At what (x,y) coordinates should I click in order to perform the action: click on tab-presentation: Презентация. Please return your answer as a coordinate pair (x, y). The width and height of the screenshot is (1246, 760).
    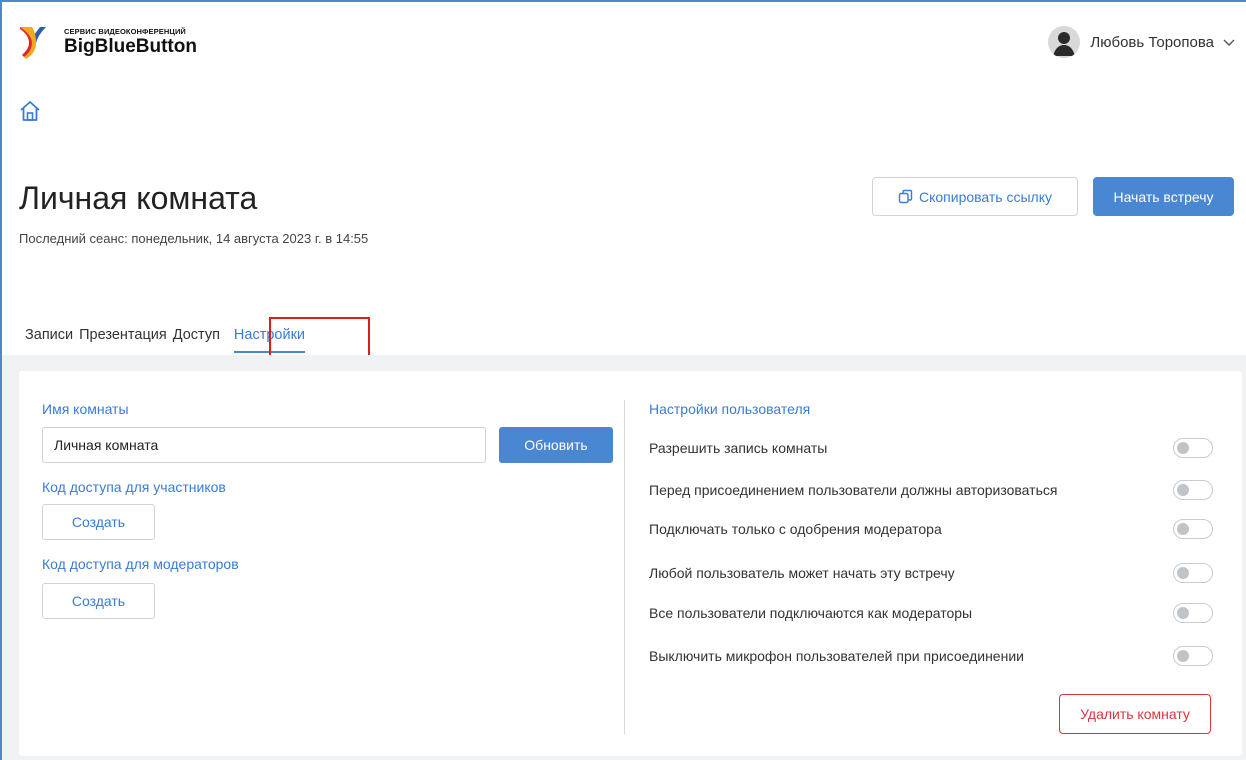
    Looking at the image, I should click on (123, 335).